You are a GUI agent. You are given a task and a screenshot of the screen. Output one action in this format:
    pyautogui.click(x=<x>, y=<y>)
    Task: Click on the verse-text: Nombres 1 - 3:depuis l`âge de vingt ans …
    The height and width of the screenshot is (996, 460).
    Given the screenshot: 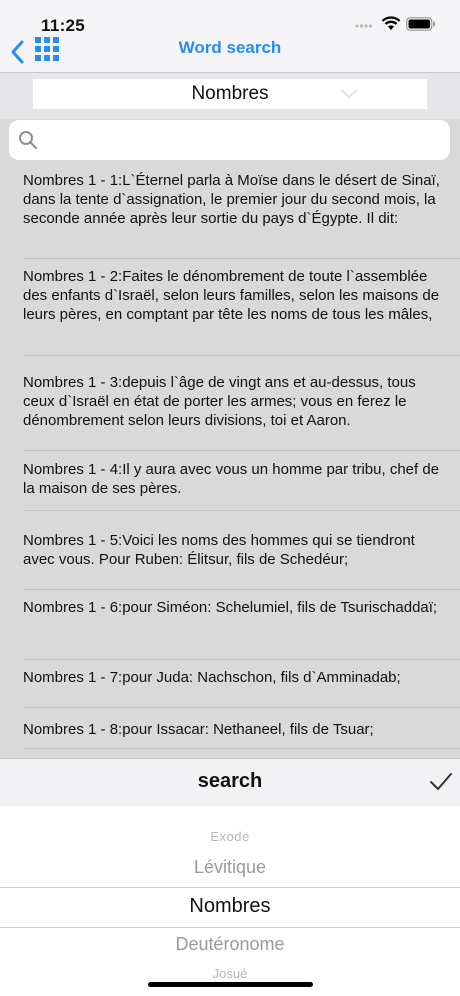 What is the action you would take?
    pyautogui.click(x=219, y=401)
    